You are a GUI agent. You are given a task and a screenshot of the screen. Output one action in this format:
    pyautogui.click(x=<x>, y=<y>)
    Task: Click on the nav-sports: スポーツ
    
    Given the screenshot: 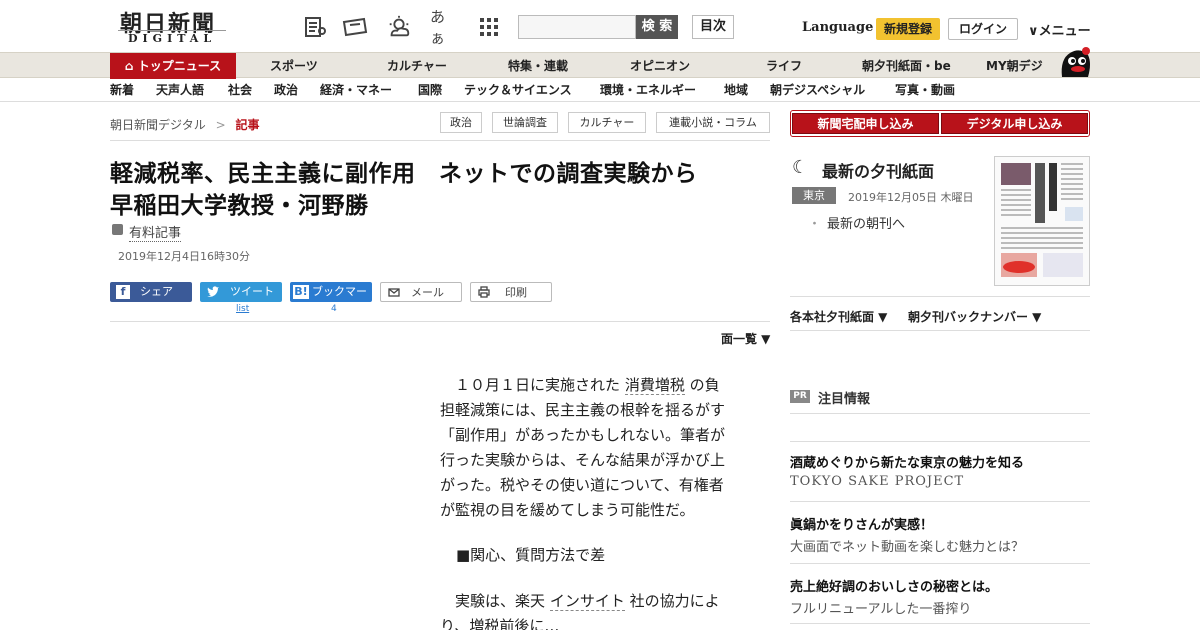 What is the action you would take?
    pyautogui.click(x=294, y=66)
    